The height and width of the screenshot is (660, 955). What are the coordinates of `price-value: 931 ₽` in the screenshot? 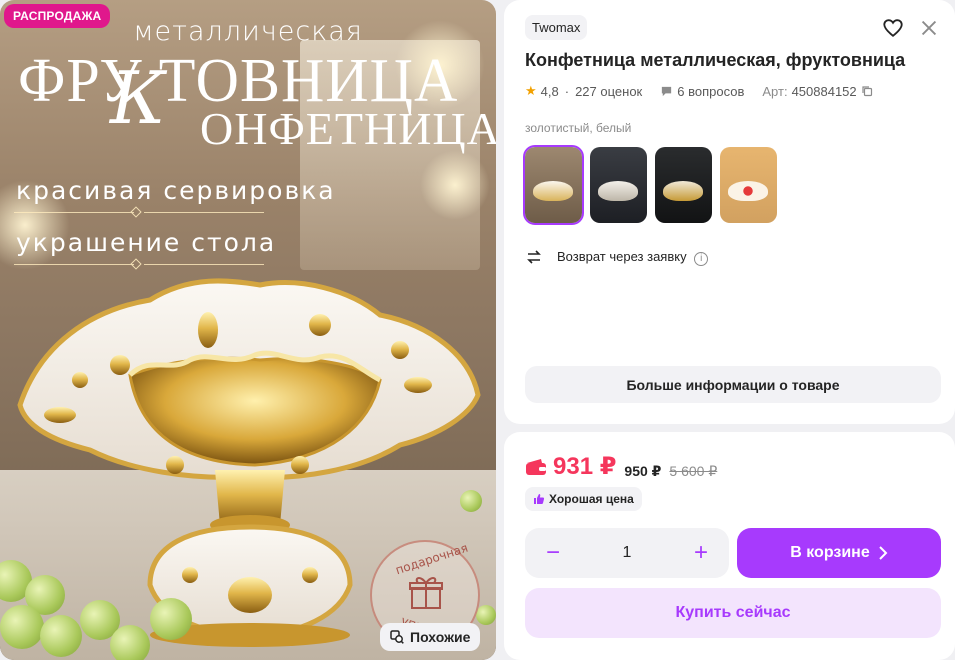 It's located at (585, 466).